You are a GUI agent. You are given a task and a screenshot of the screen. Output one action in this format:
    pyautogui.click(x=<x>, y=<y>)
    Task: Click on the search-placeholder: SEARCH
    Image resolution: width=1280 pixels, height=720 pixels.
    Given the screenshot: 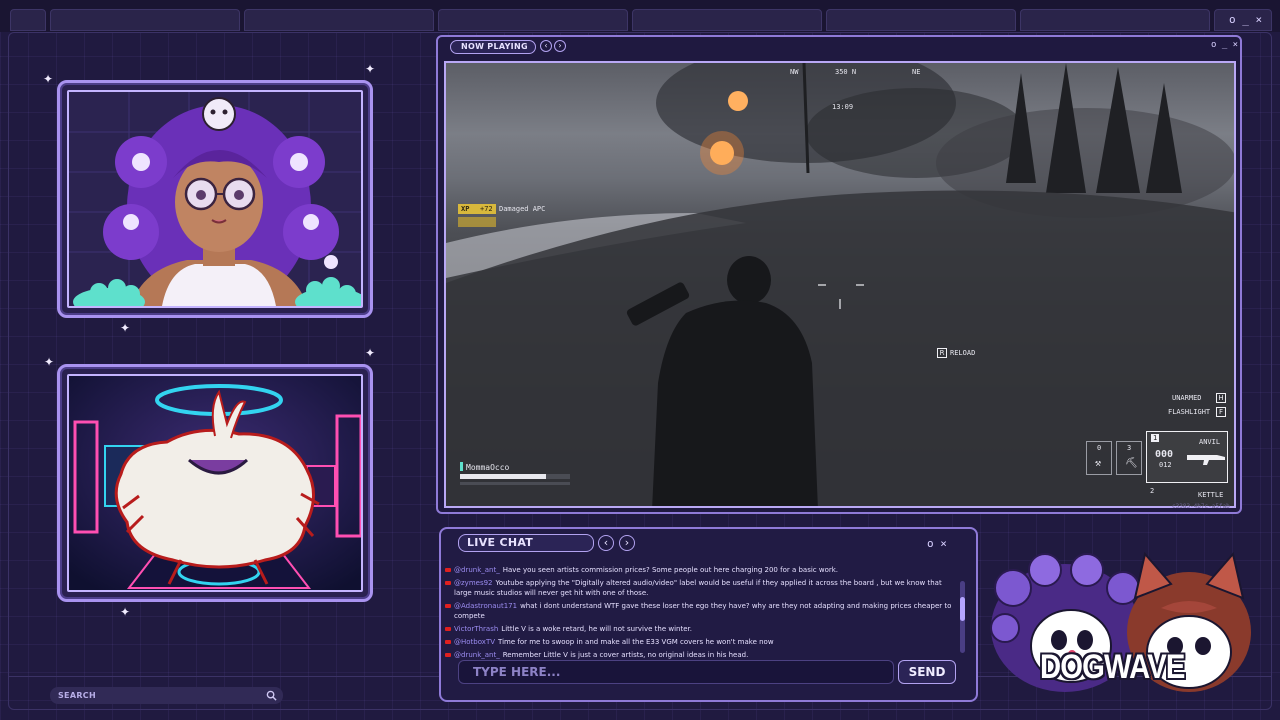 What is the action you would take?
    pyautogui.click(x=77, y=695)
    